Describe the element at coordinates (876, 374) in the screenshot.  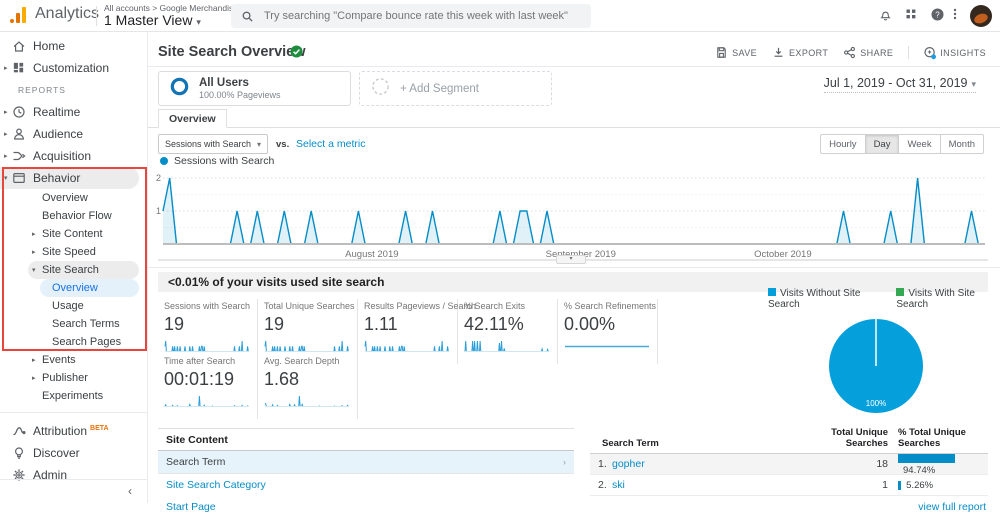
I see `pie-chart: 100%` at that location.